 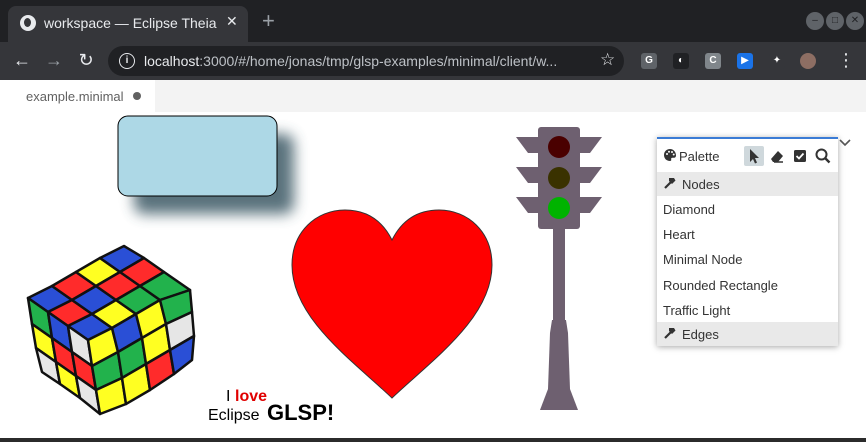 What do you see at coordinates (747, 334) in the screenshot?
I see `palette-group-edges: Edges` at bounding box center [747, 334].